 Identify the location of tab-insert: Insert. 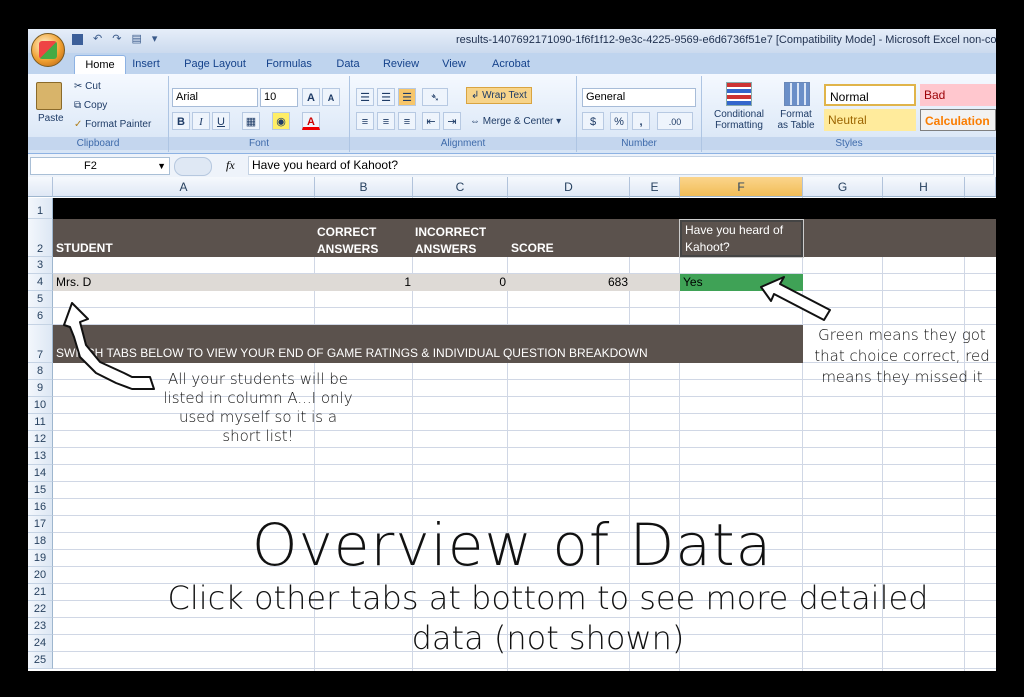
(146, 64).